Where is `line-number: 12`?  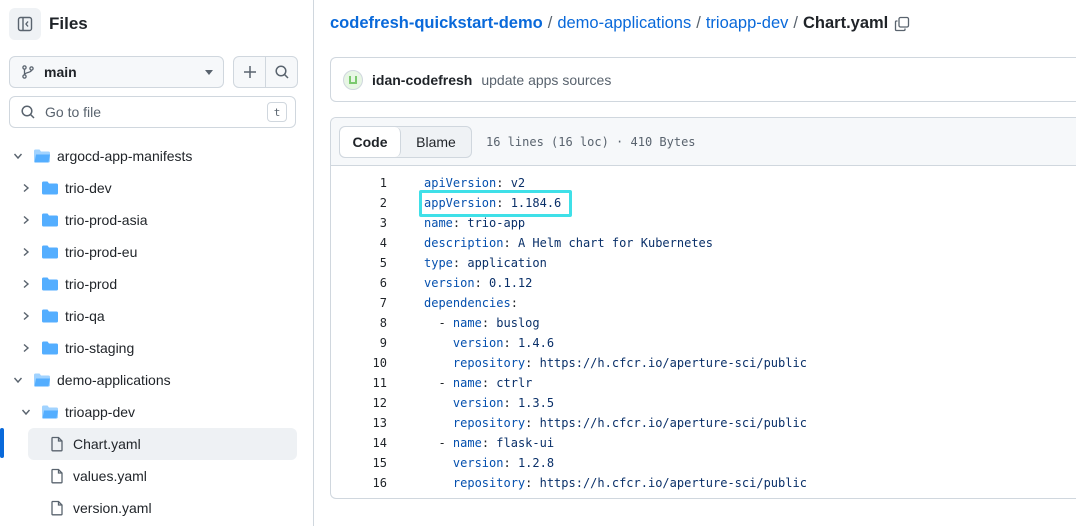 line-number: 12 is located at coordinates (359, 403).